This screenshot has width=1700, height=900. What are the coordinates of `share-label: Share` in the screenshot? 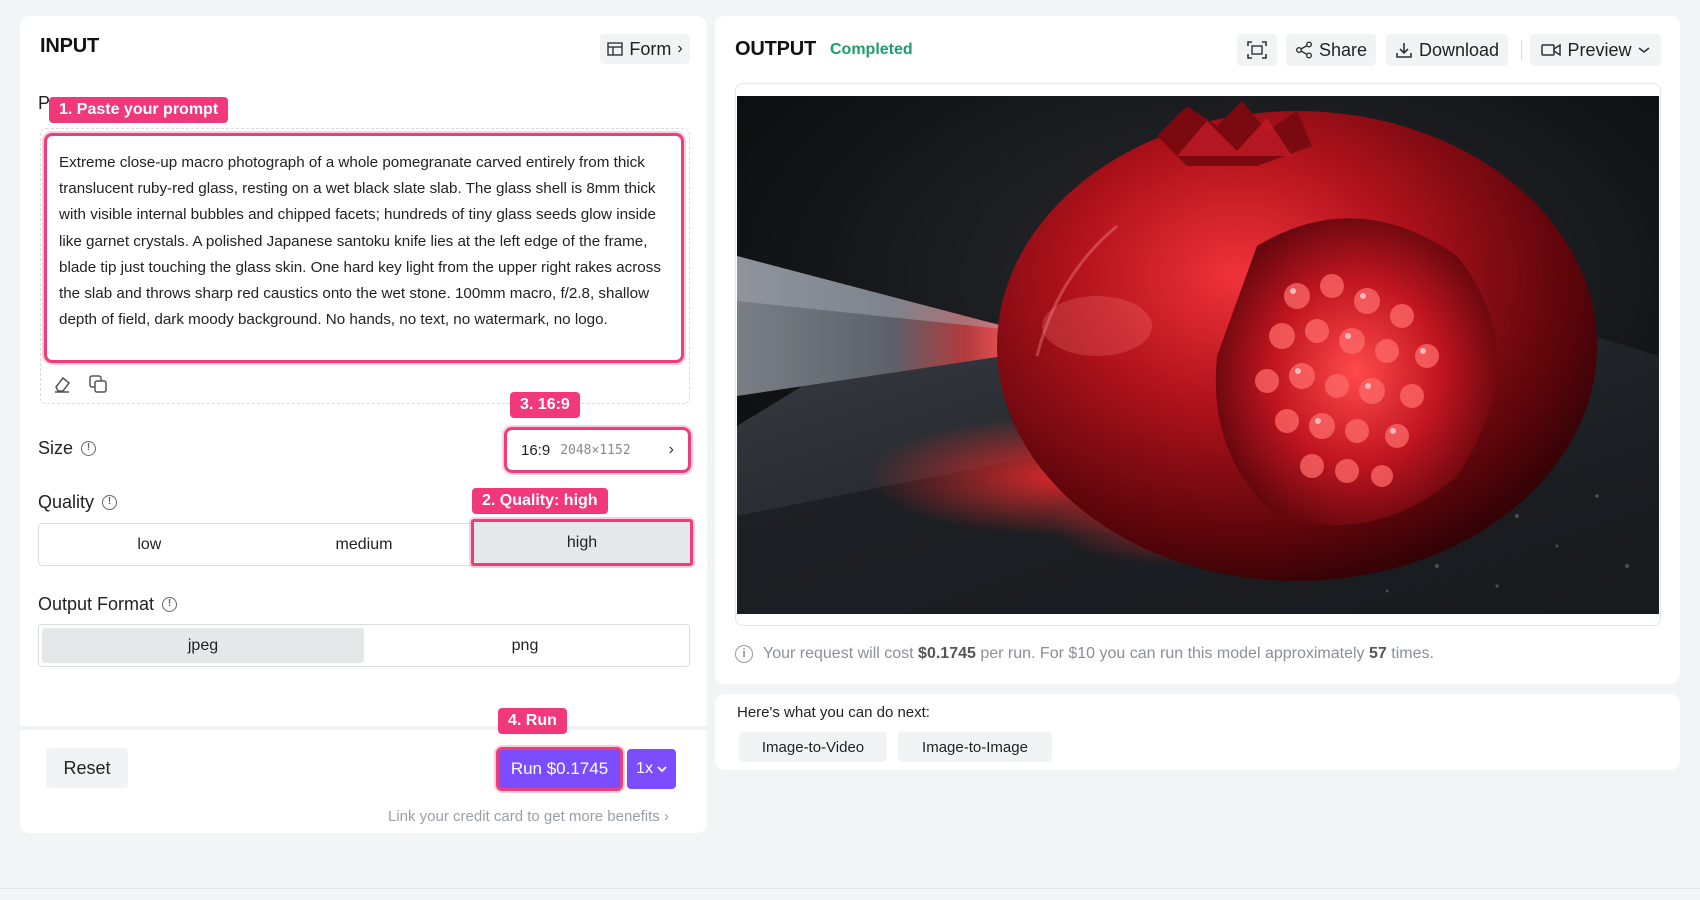 It's located at (1343, 49).